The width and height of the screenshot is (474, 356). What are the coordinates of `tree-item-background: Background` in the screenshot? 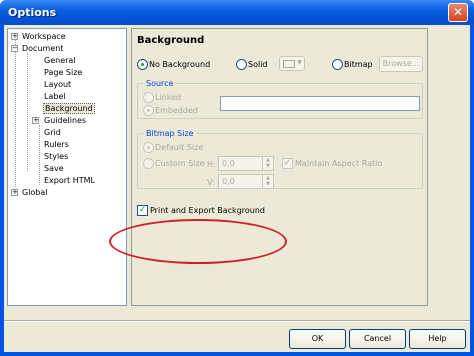 It's located at (69, 108).